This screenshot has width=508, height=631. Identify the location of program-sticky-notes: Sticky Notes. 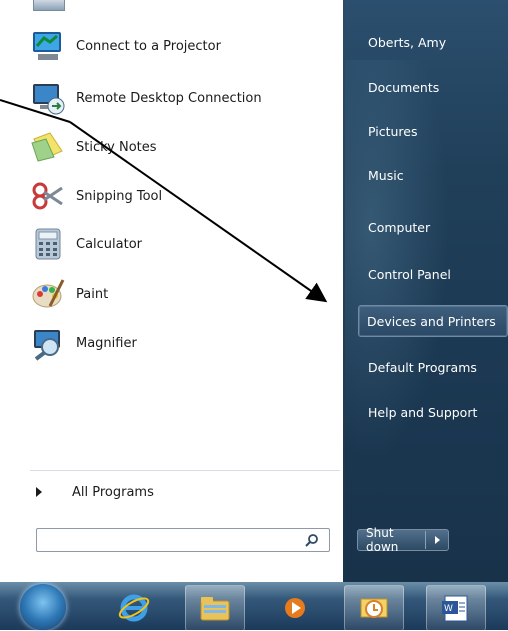
(180, 147).